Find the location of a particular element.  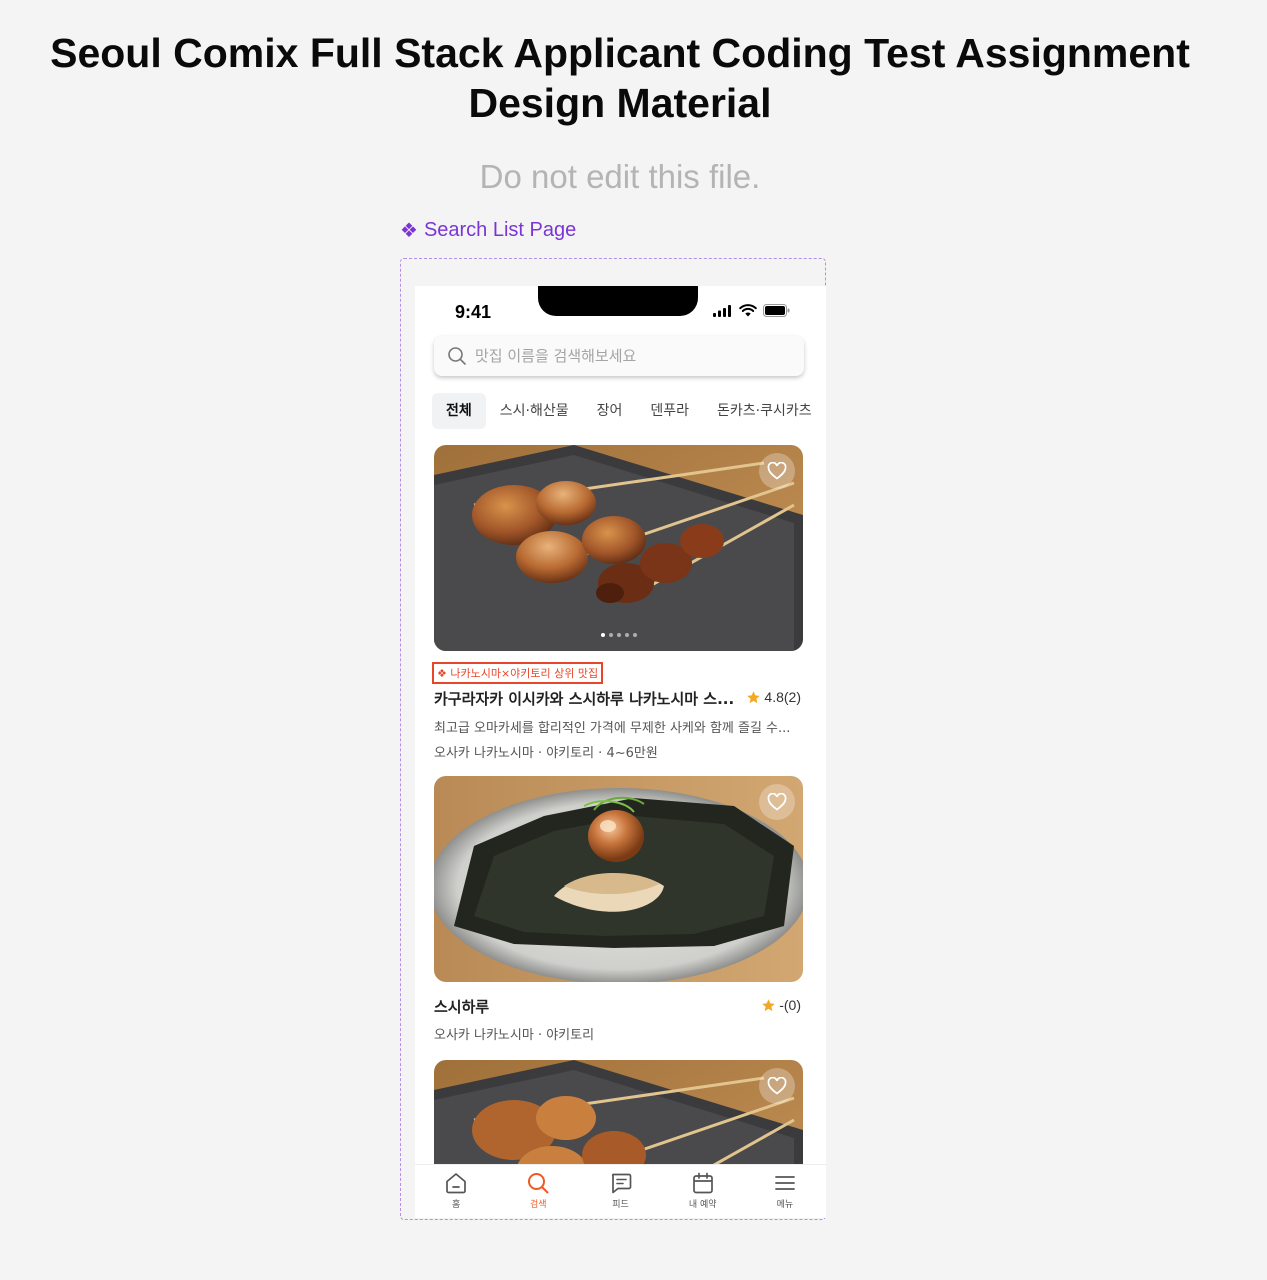

status-bar: 9:41 is located at coordinates (620, 309).